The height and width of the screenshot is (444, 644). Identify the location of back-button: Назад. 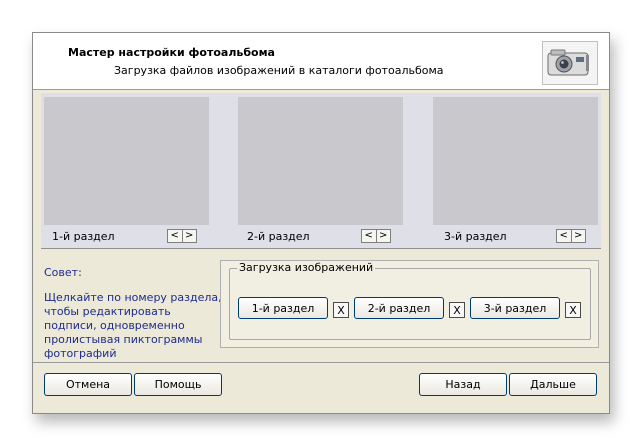
(463, 384).